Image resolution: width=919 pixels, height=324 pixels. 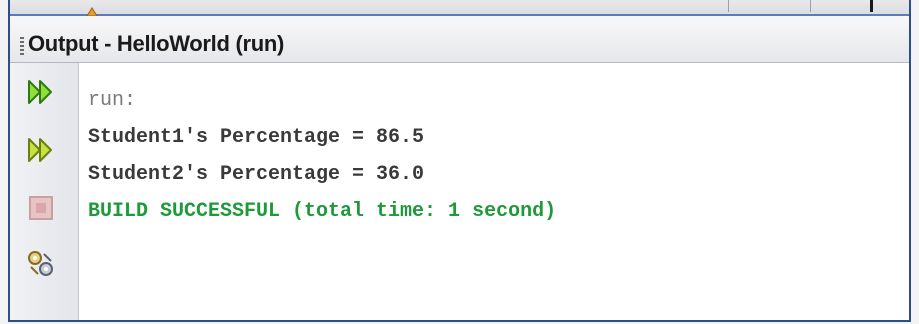 I want to click on console-line: run:, so click(x=112, y=100).